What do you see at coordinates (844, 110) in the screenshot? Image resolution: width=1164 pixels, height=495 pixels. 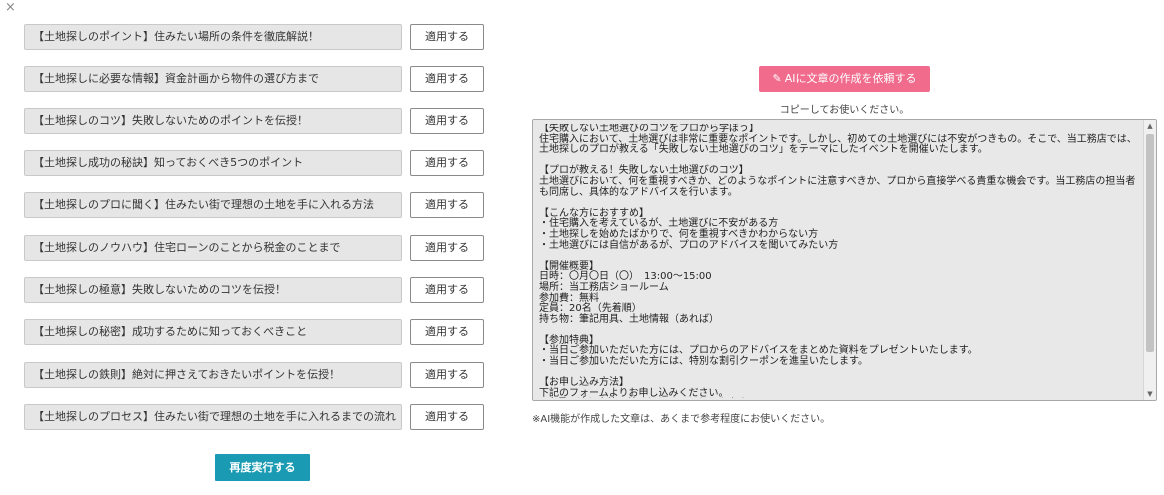 I see `copy-note: コピーしてお使いください。` at bounding box center [844, 110].